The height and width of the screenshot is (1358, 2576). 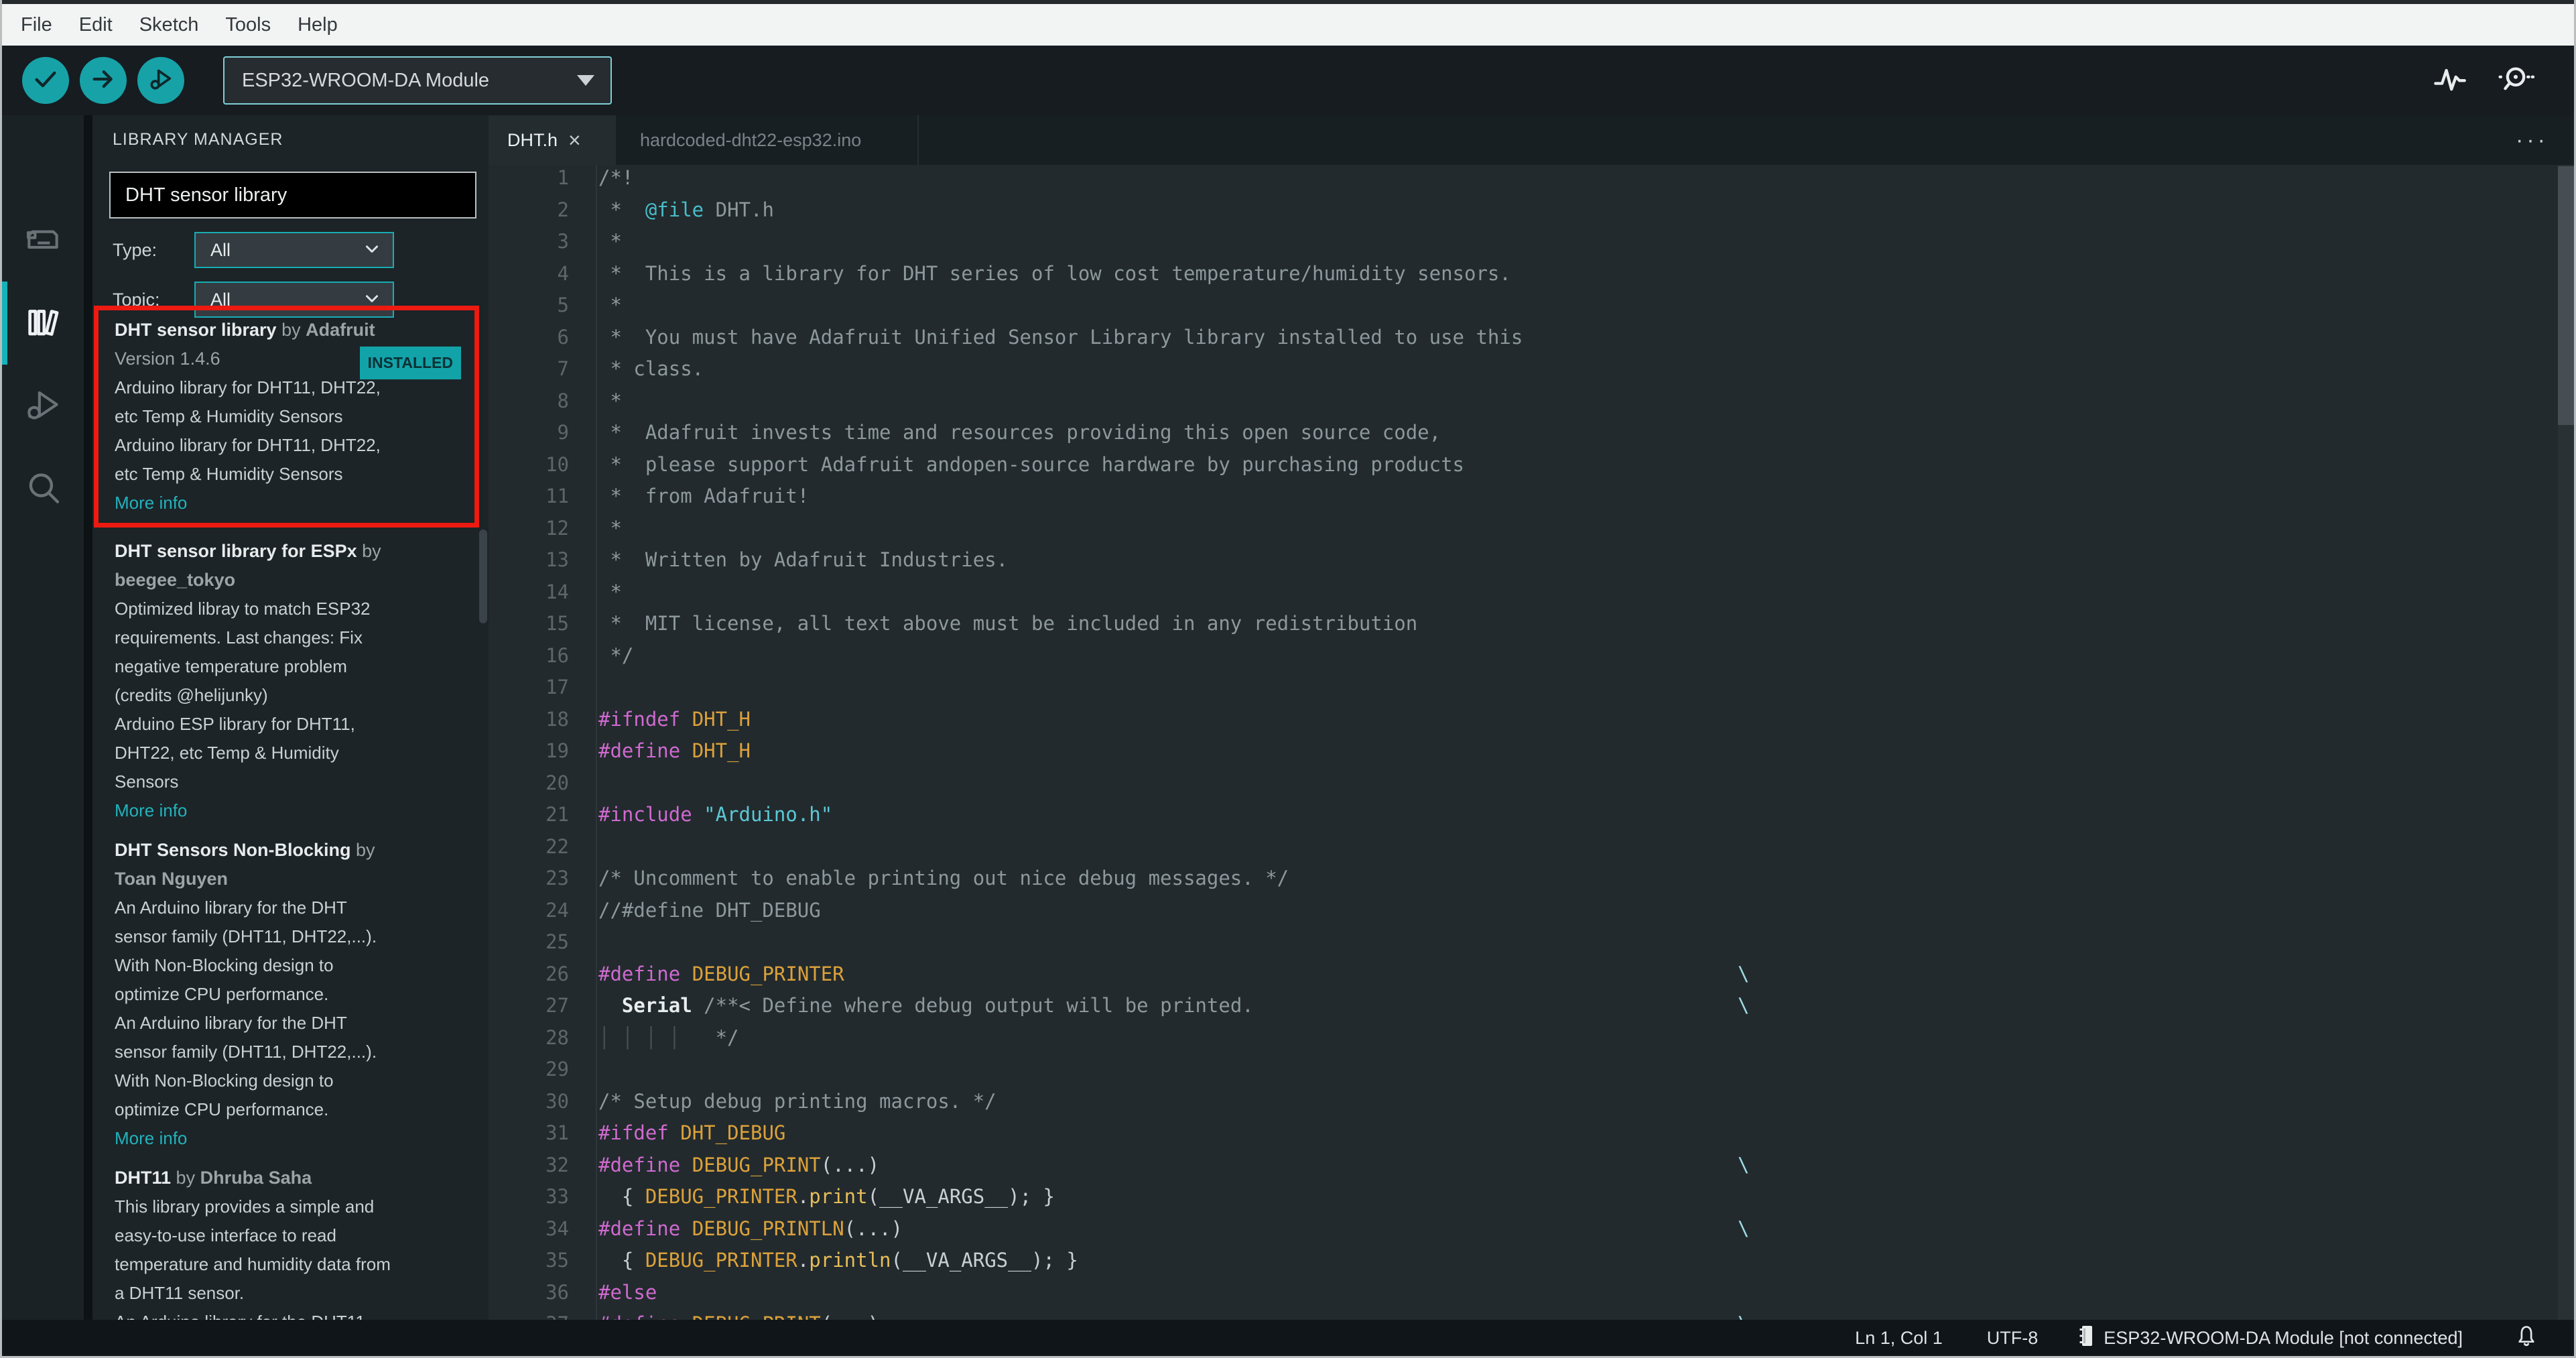 What do you see at coordinates (245, 1206) in the screenshot?
I see `entry-description-line: This library provides a simple and` at bounding box center [245, 1206].